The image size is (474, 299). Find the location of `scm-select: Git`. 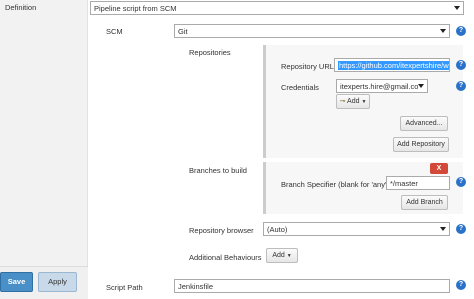

scm-select: Git is located at coordinates (312, 31).